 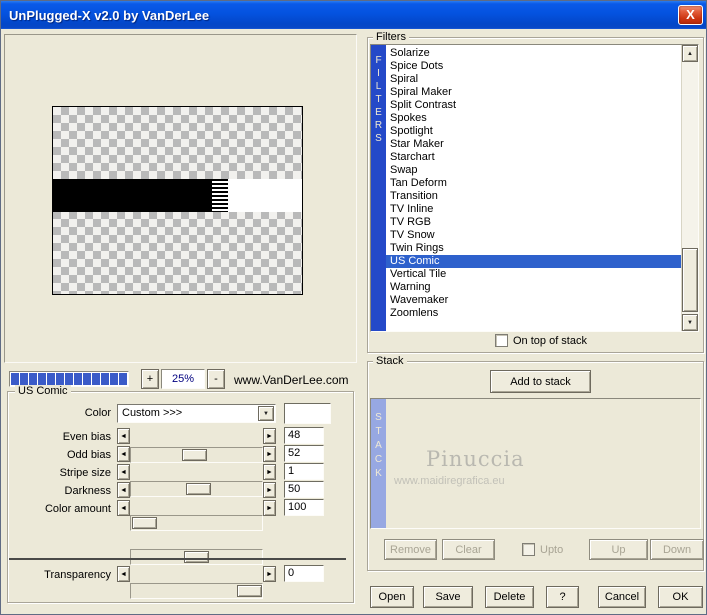 What do you see at coordinates (304, 453) in the screenshot?
I see `odd-bias-value: 52` at bounding box center [304, 453].